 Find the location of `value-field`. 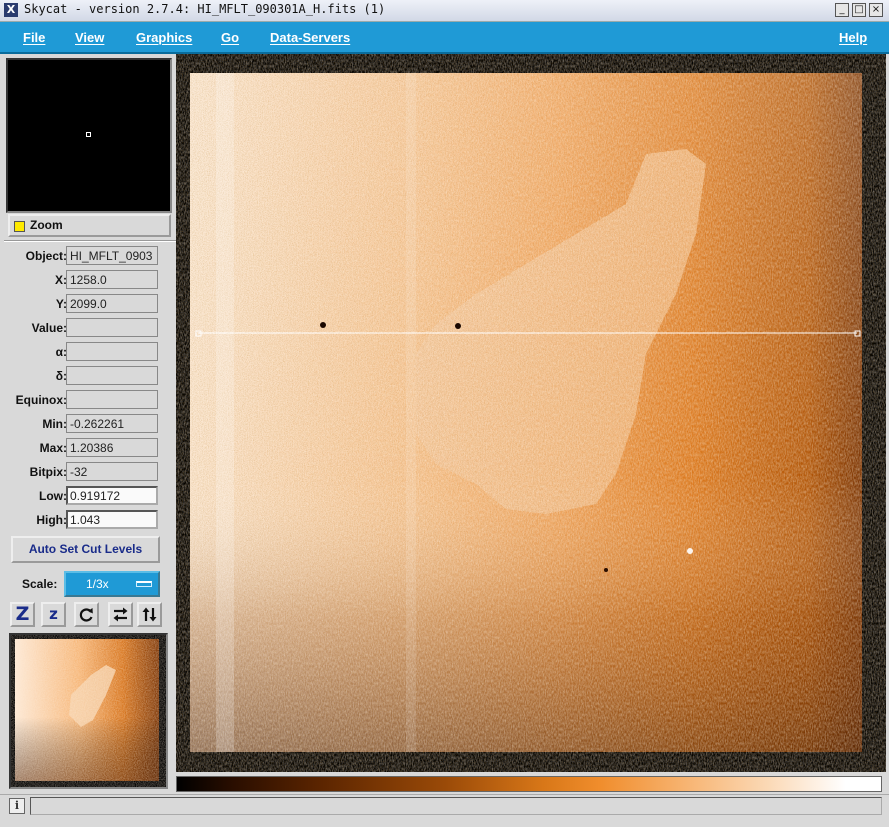

value-field is located at coordinates (112, 327).